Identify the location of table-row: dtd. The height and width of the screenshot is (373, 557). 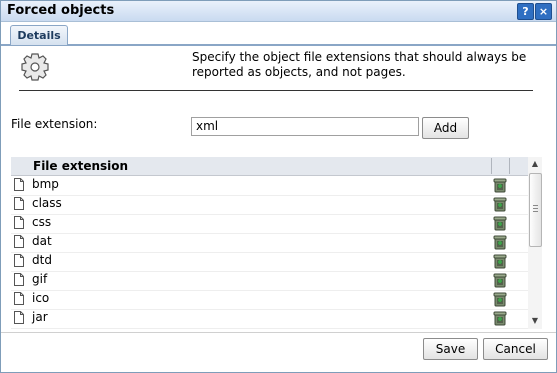
(270, 262).